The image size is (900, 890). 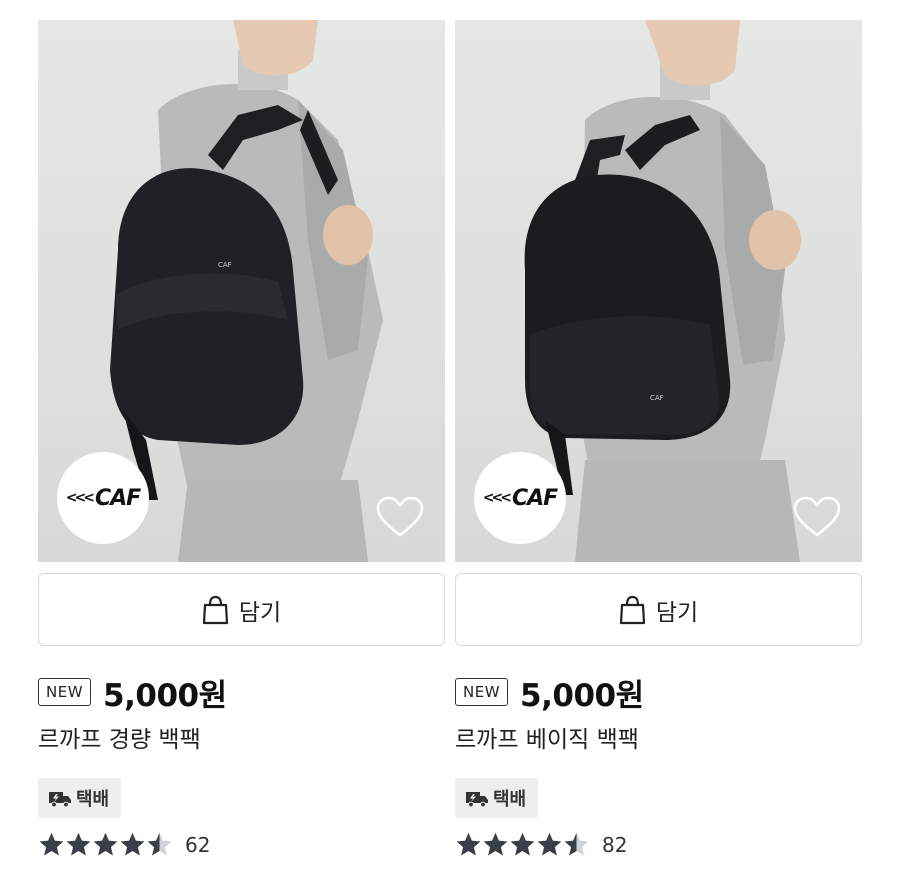 What do you see at coordinates (658, 844) in the screenshot?
I see `rating-row: 82` at bounding box center [658, 844].